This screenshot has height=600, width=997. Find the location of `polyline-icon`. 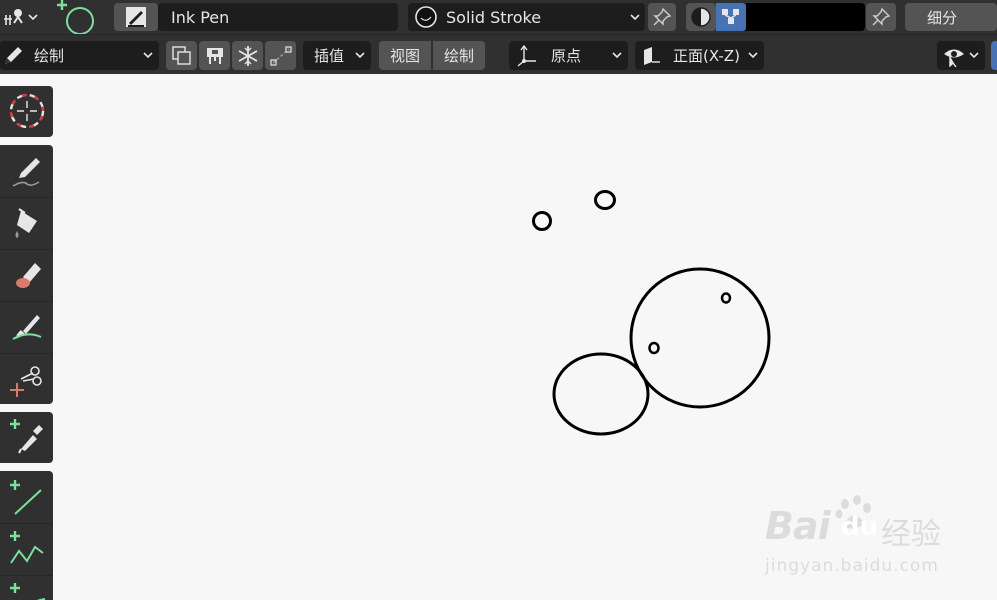

polyline-icon is located at coordinates (26, 547).